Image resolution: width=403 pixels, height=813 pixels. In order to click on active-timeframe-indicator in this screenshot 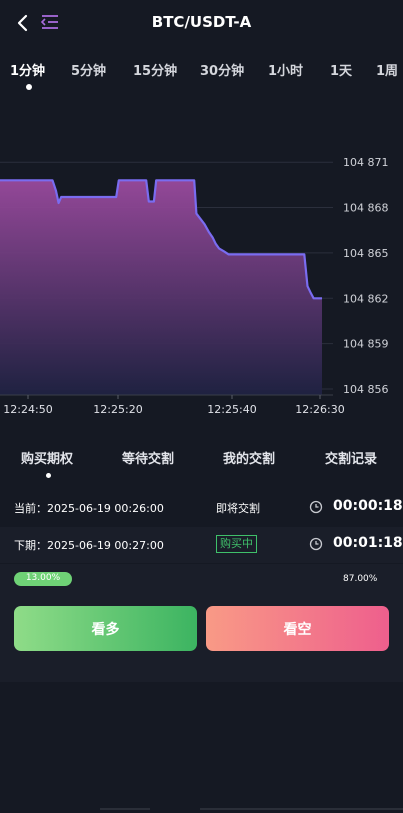, I will do `click(29, 87)`.